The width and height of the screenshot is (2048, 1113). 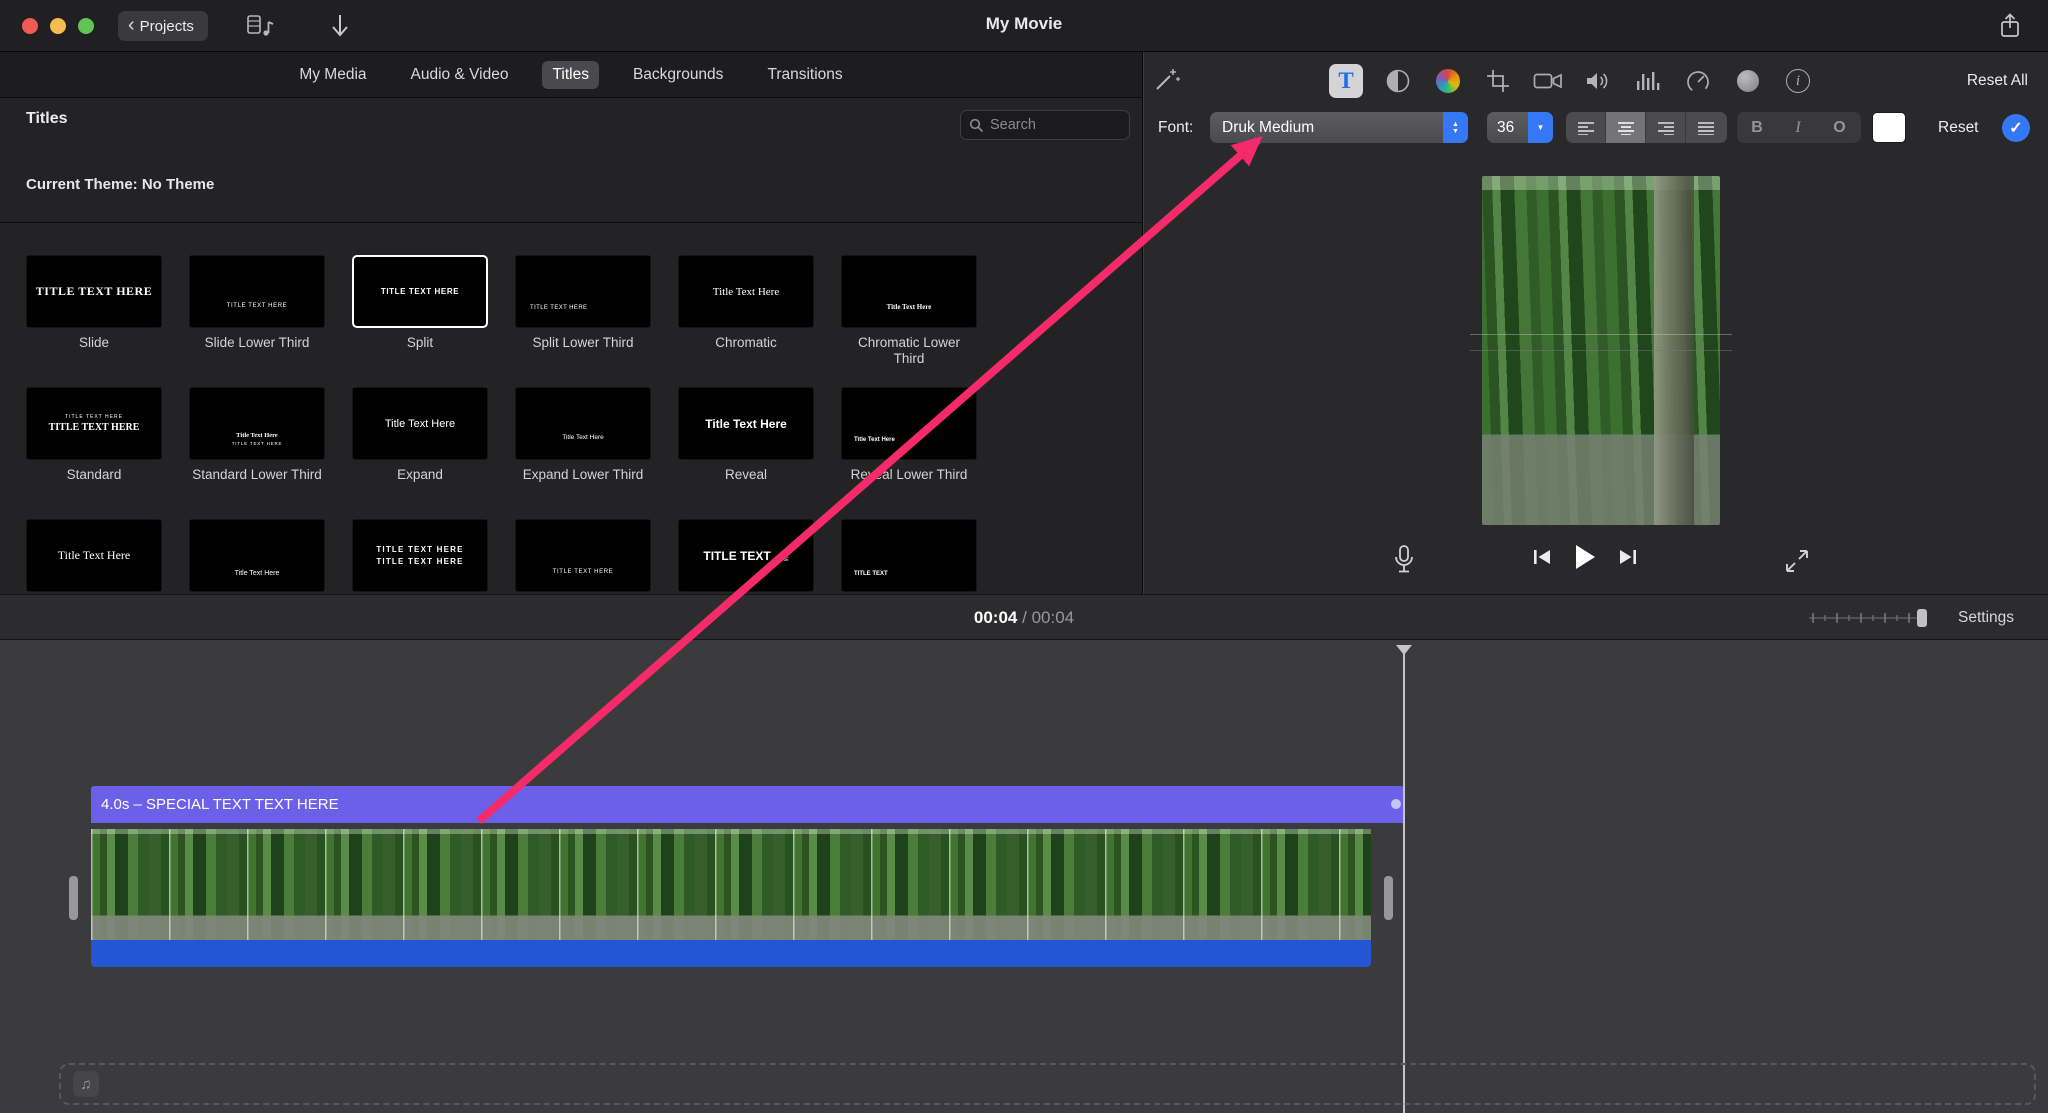 I want to click on titles-panel-header: Titles, so click(x=47, y=118).